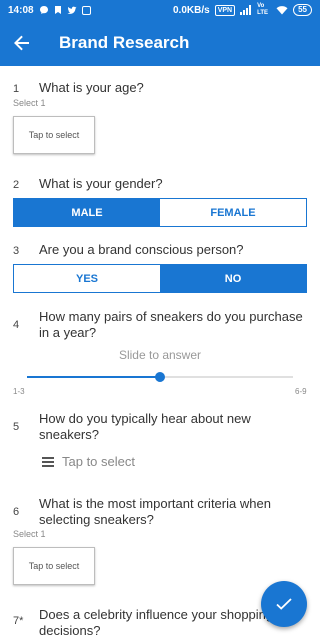 The height and width of the screenshot is (640, 320). What do you see at coordinates (16, 427) in the screenshot?
I see `question-number: 5` at bounding box center [16, 427].